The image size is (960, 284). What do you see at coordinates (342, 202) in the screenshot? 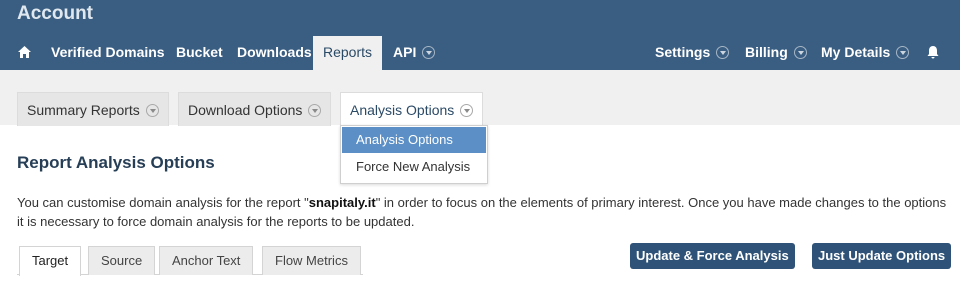
I see `report-domain: snapitaly.it` at bounding box center [342, 202].